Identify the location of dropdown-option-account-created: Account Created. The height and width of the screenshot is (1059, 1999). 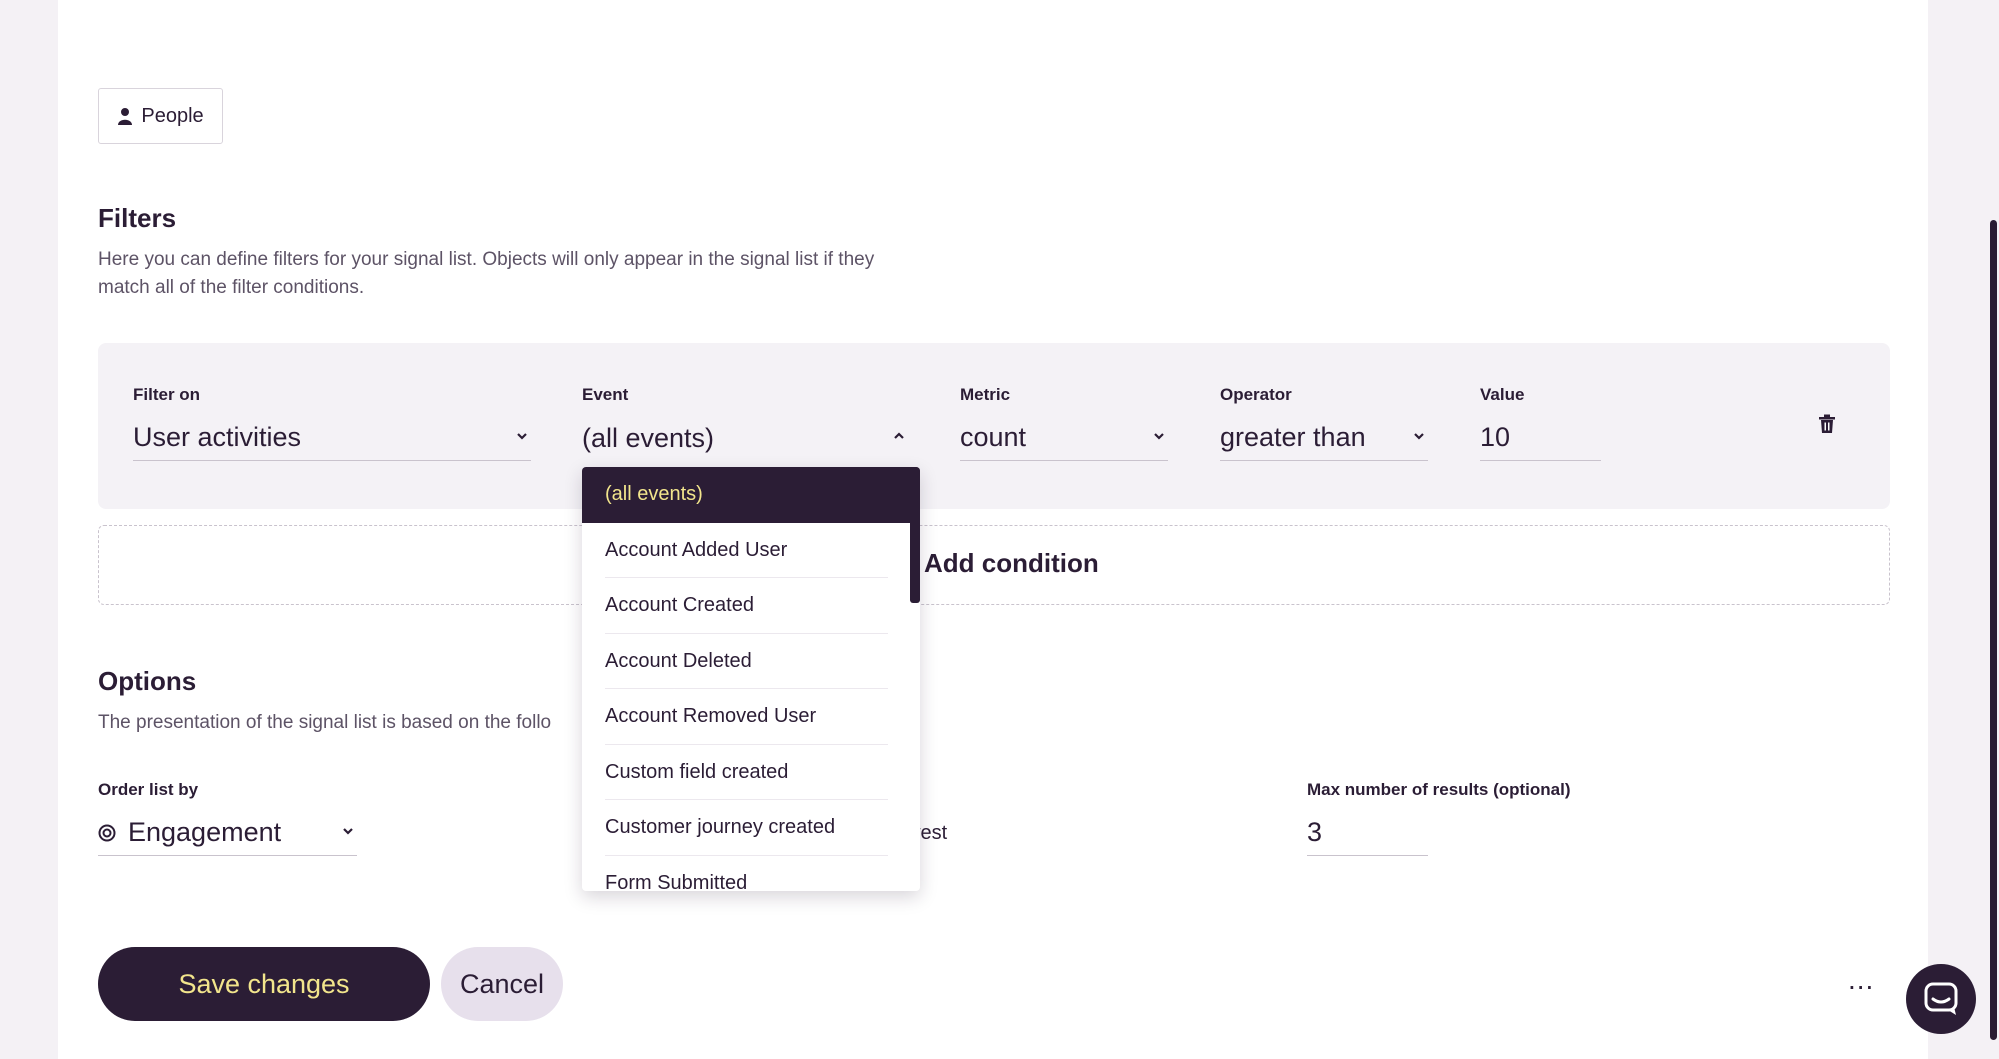
(751, 606).